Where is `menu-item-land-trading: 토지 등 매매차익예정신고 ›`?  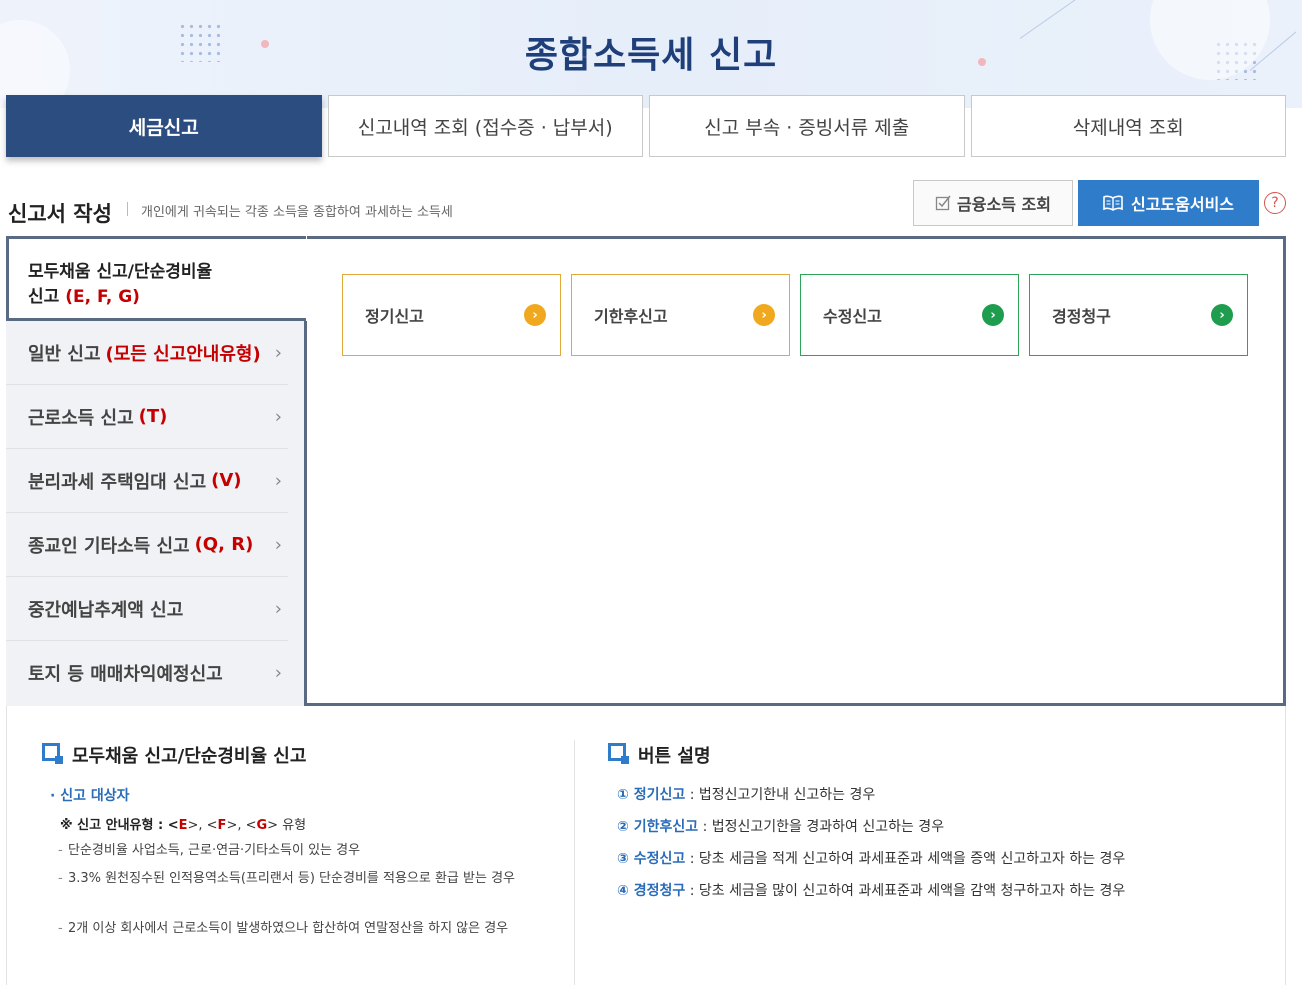
menu-item-land-trading: 토지 등 매매차익예정신고 › is located at coordinates (147, 673).